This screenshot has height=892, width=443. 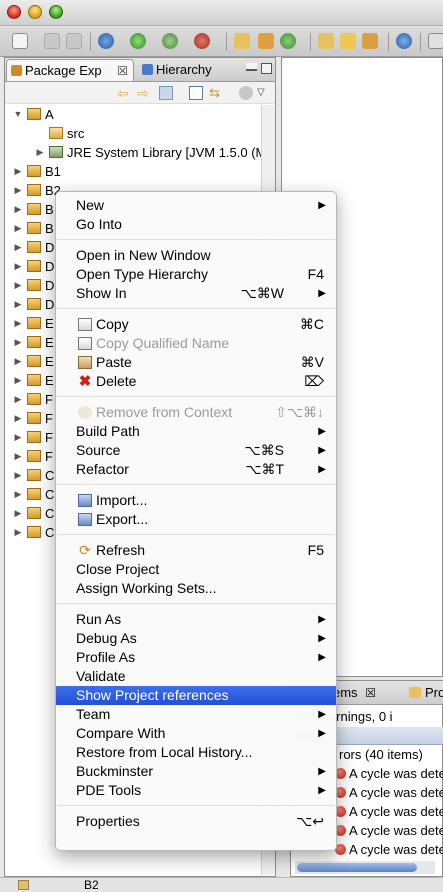 I want to click on menu-item-profile-as: Profile As ▶, so click(x=196, y=657).